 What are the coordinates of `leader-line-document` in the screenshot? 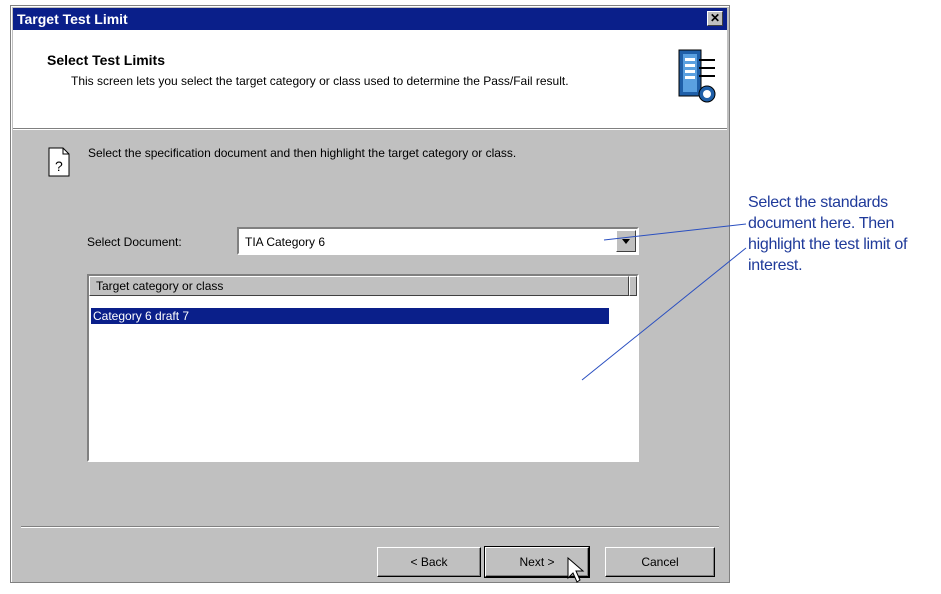 It's located at (675, 232).